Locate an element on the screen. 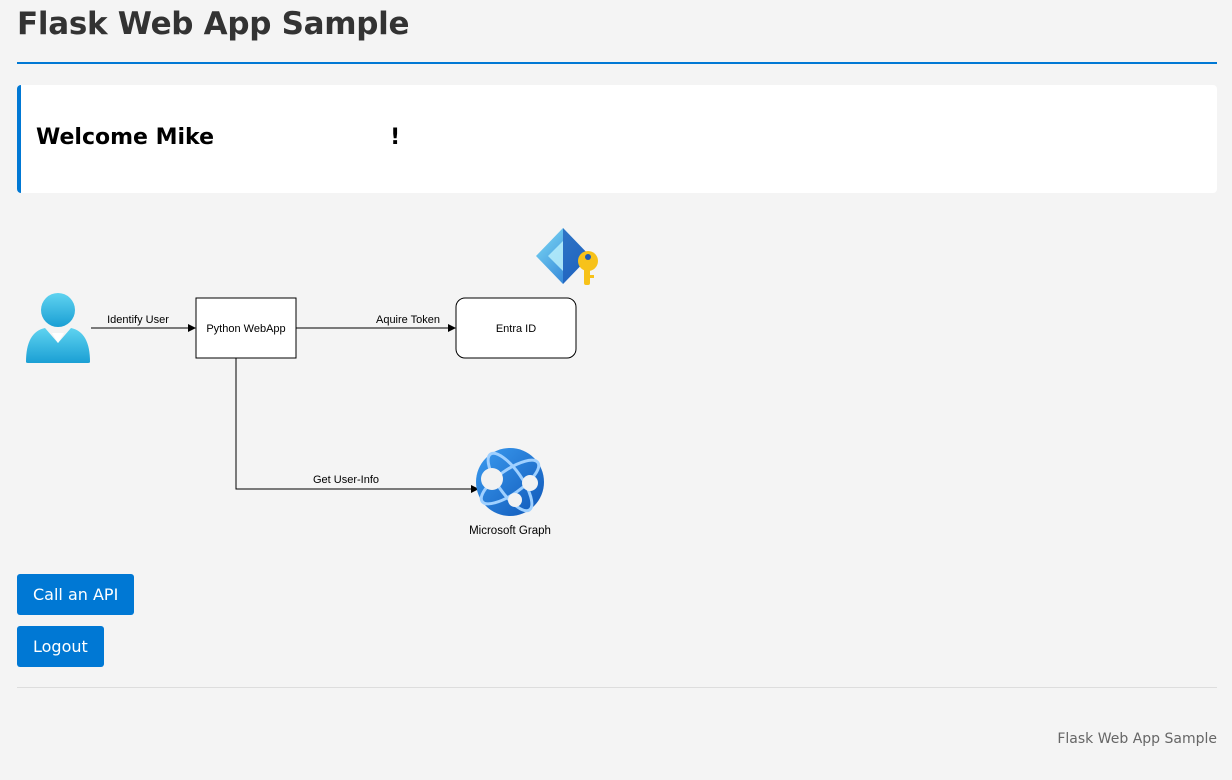 The image size is (1232, 780). page-title: Flask Web App Sample is located at coordinates (213, 24).